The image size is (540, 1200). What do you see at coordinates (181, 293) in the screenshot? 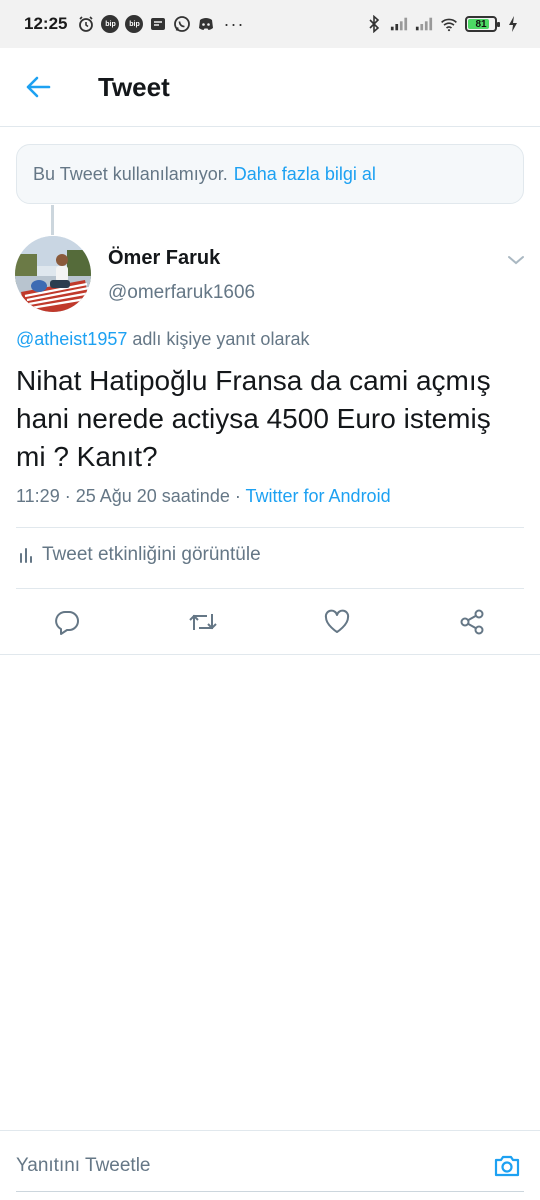
I see `author-handle: @omerfaruk1606` at bounding box center [181, 293].